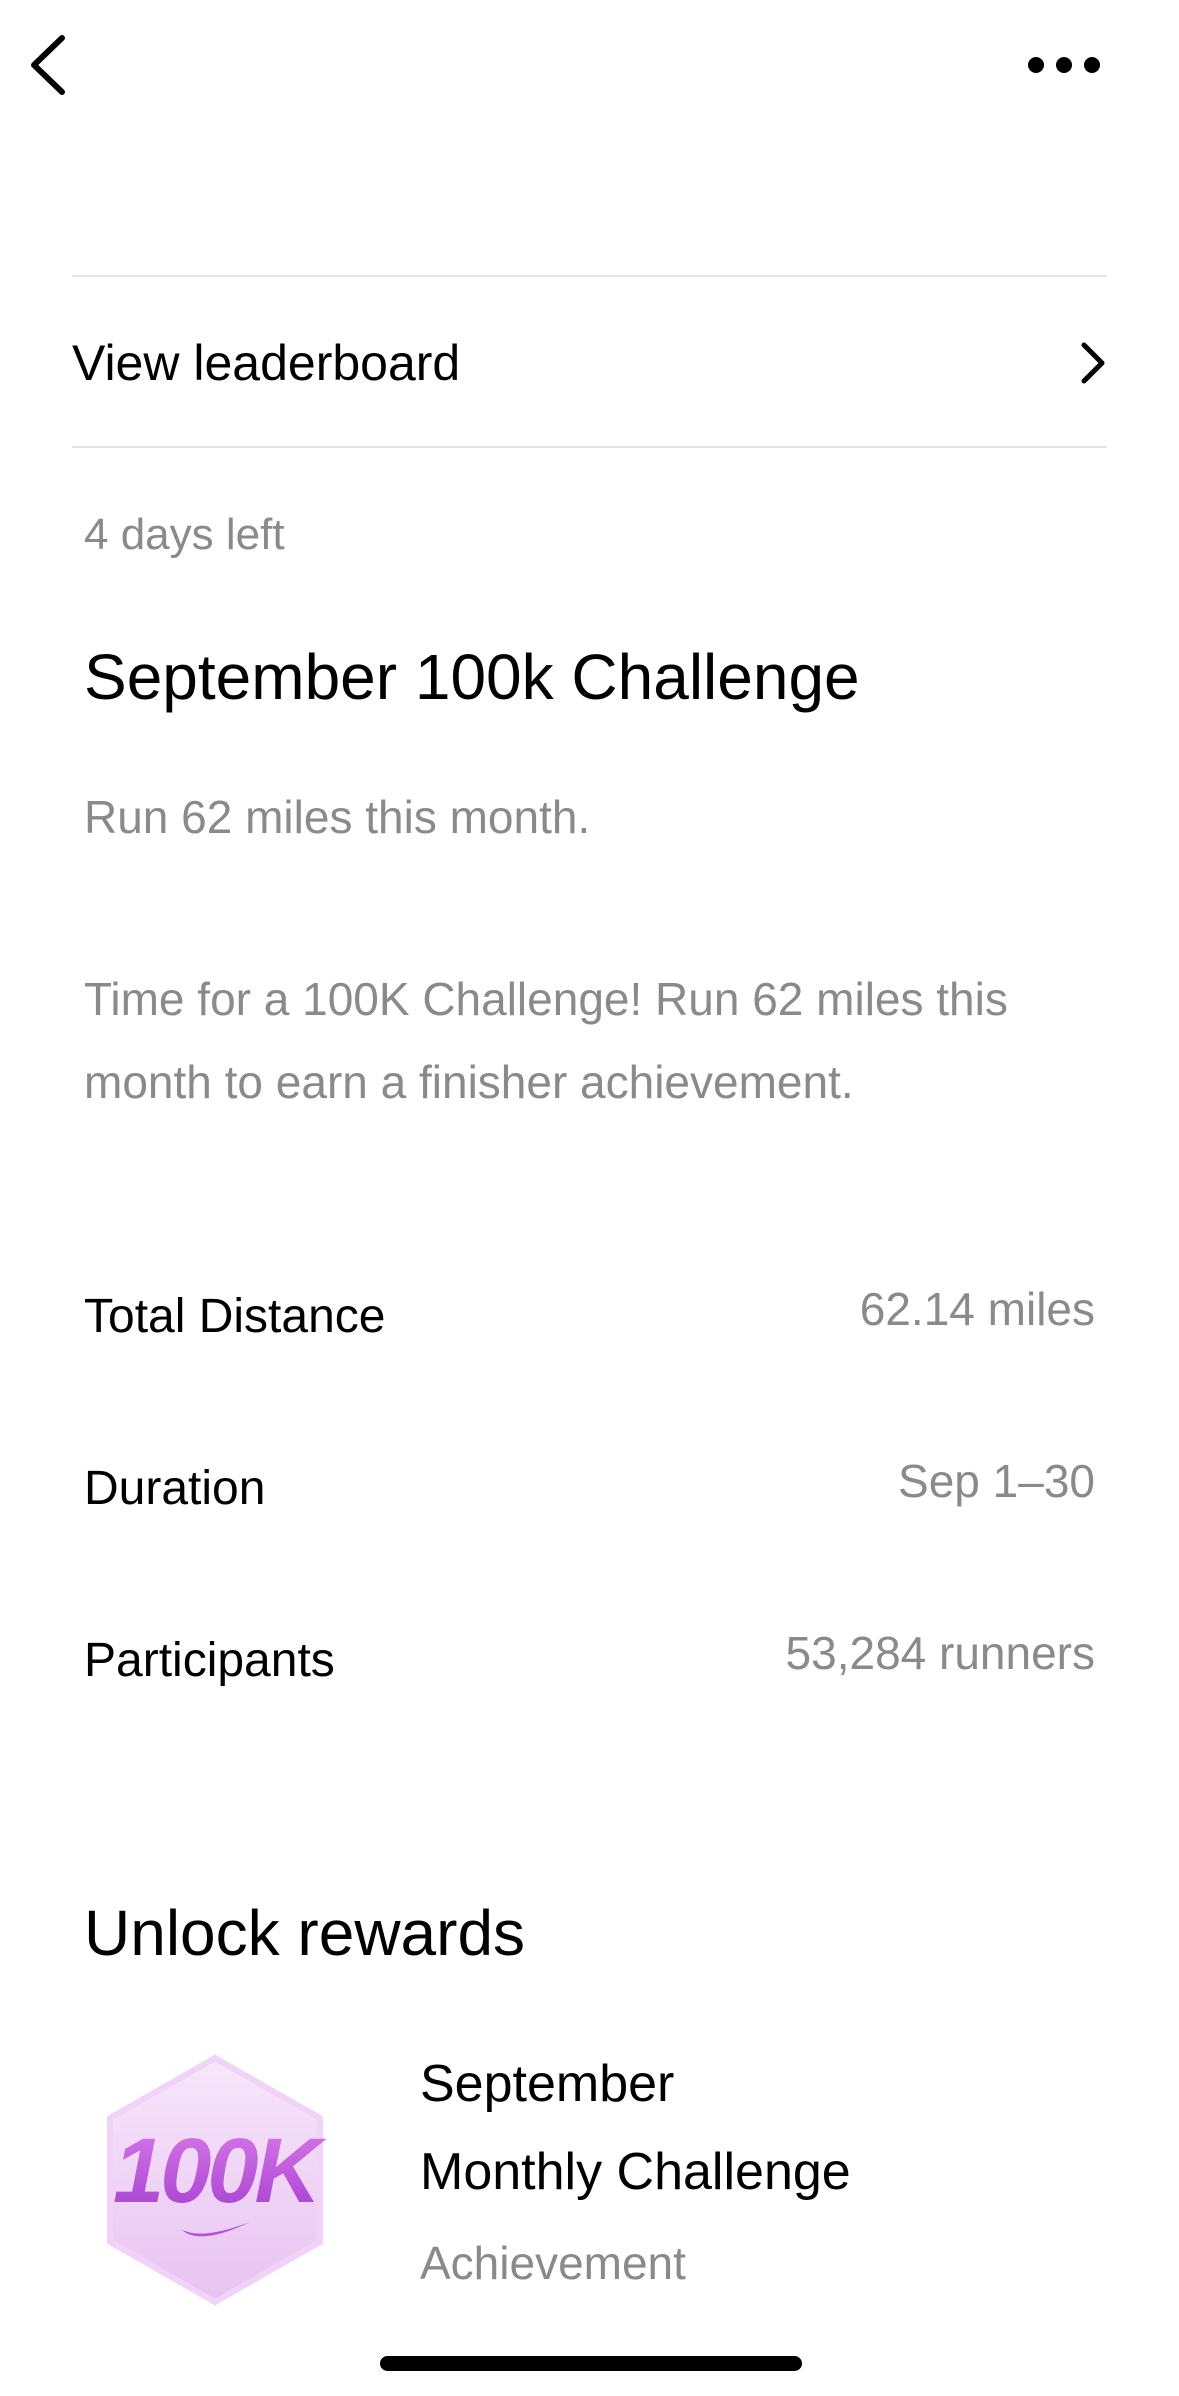  What do you see at coordinates (996, 1481) in the screenshot?
I see `stat-value: Sep 1–30` at bounding box center [996, 1481].